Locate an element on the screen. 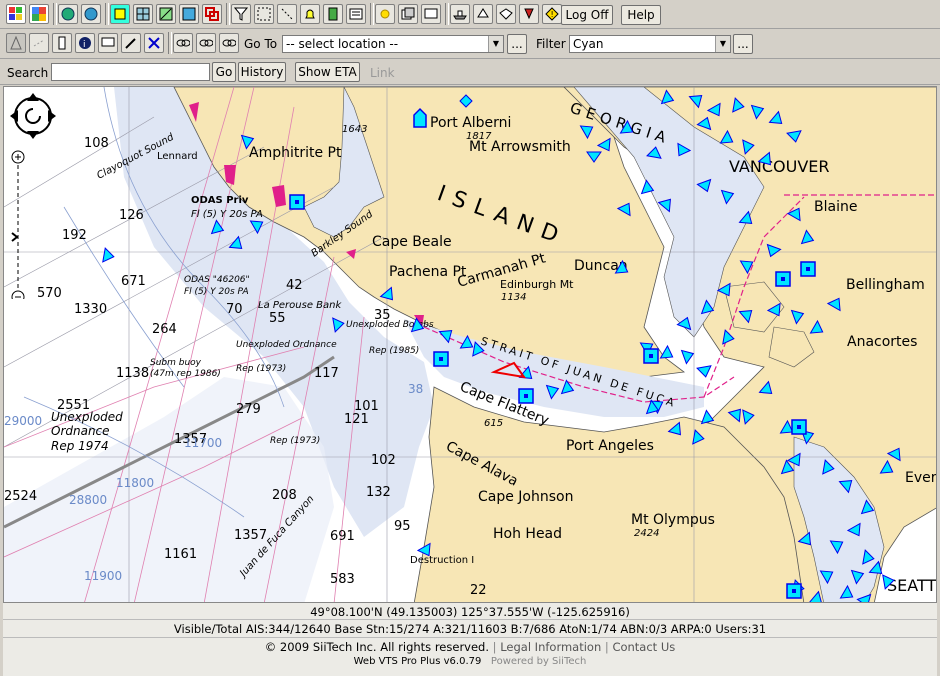  google-icon is located at coordinates (39, 14).